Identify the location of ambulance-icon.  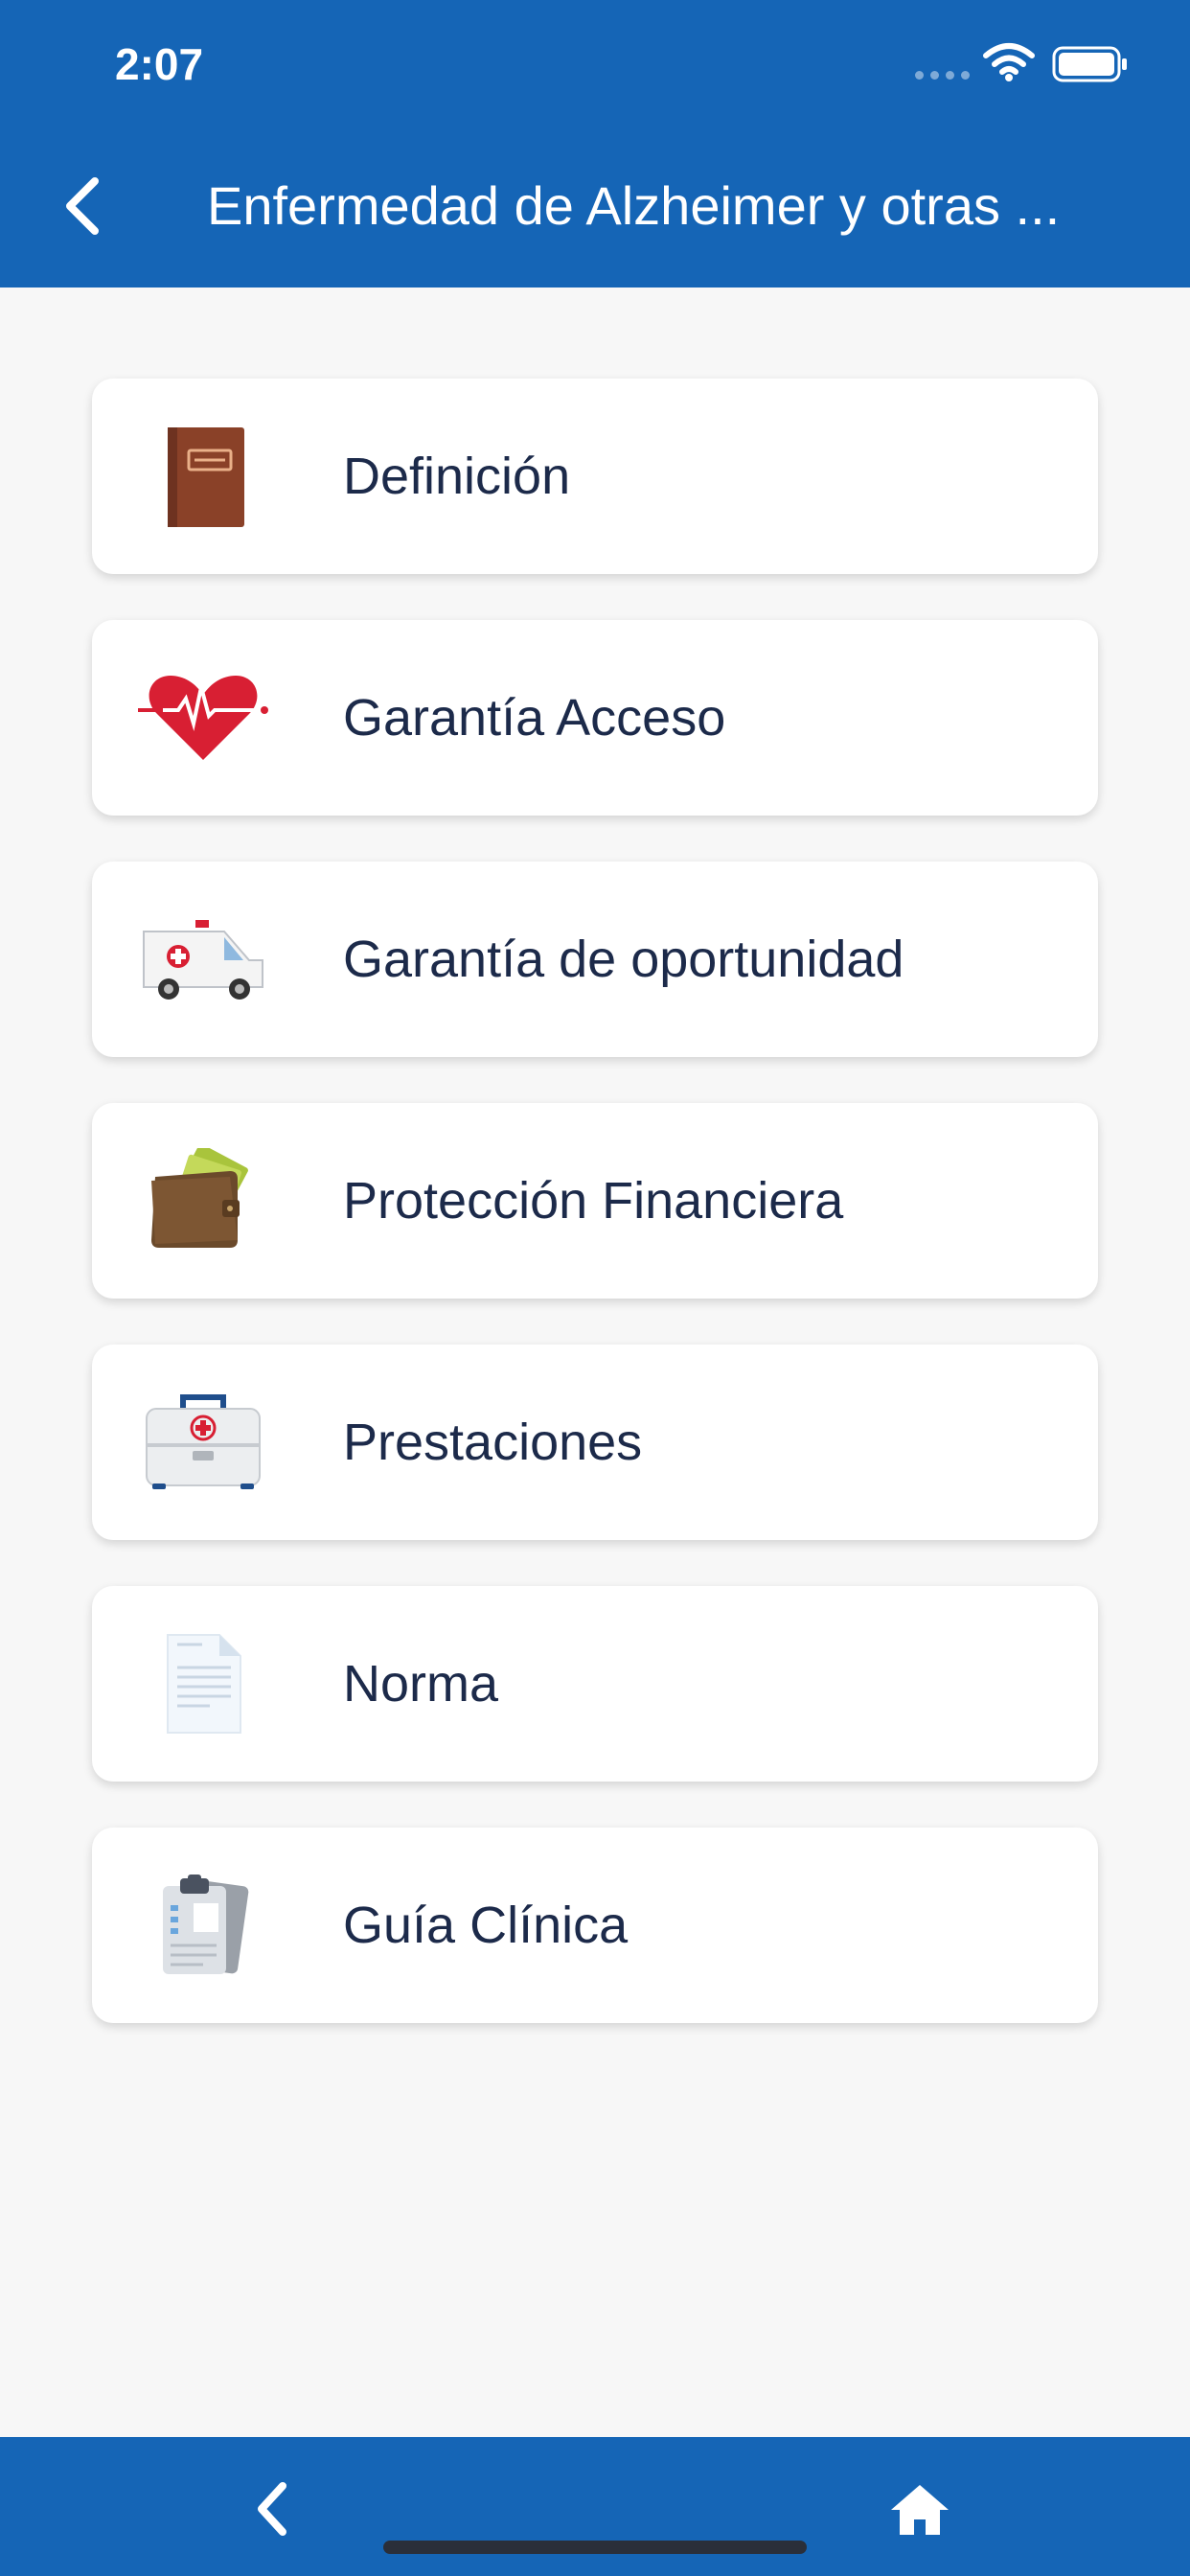
(203, 959).